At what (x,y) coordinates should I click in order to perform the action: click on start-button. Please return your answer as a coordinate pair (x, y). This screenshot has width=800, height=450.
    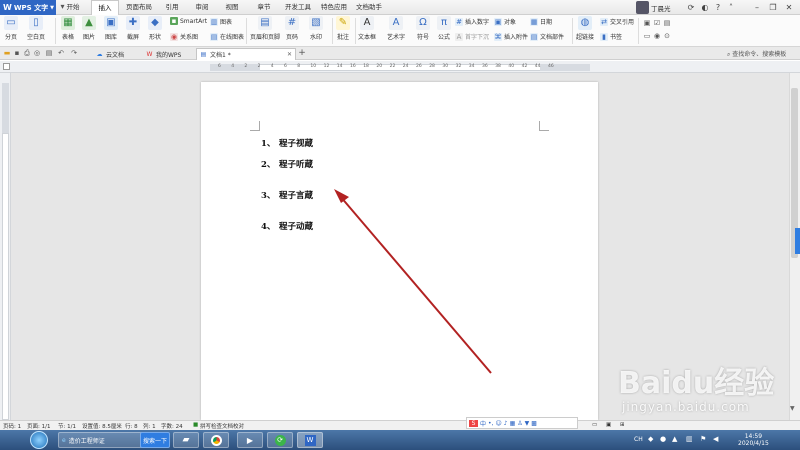
    Looking at the image, I should click on (39, 440).